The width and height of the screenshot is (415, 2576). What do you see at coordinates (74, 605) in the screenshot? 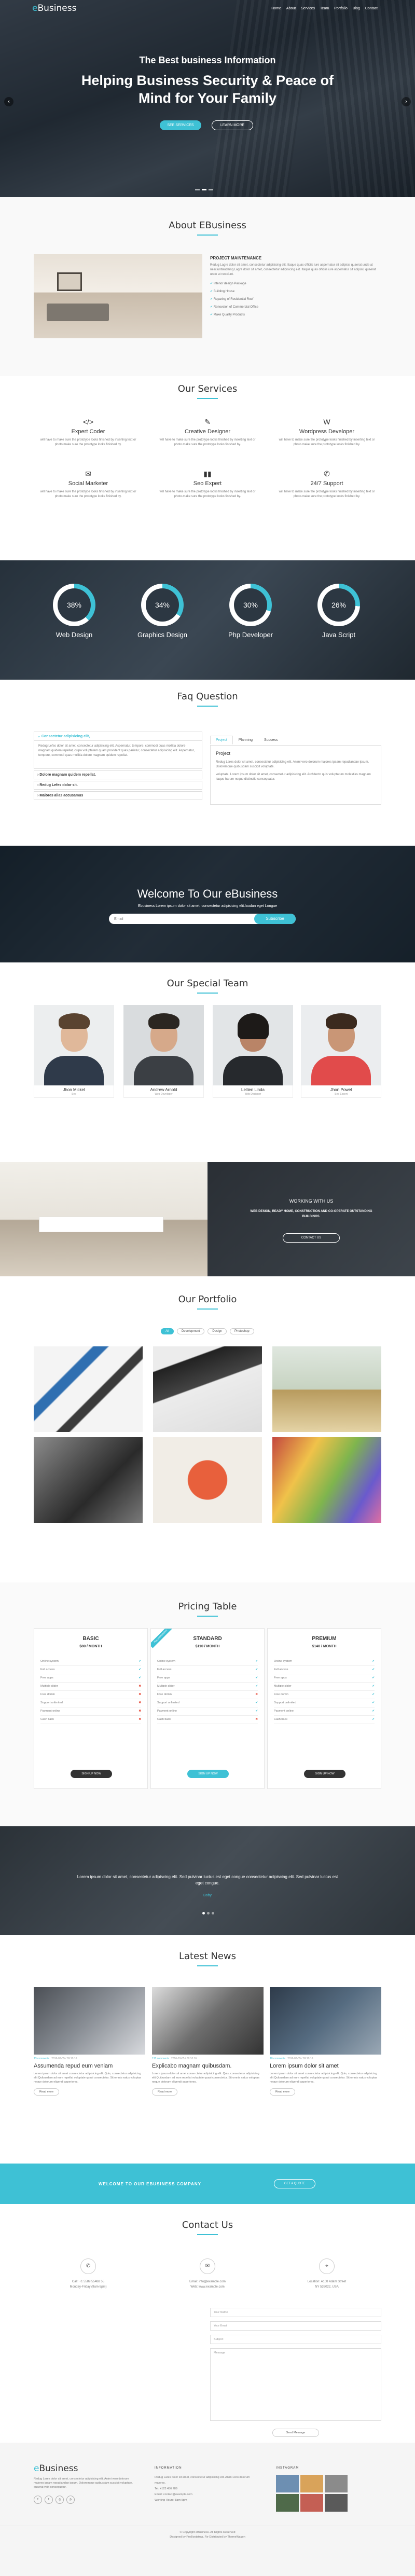
I see `skill-percent: 38%` at bounding box center [74, 605].